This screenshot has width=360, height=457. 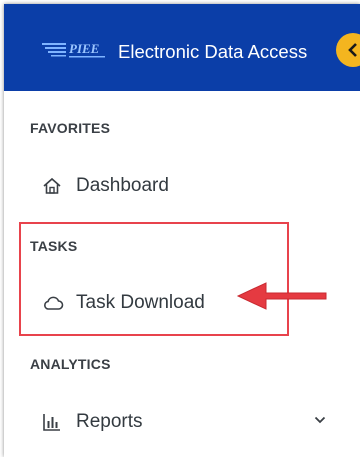 I want to click on sidebar-item-label: Dashboard, so click(x=122, y=185).